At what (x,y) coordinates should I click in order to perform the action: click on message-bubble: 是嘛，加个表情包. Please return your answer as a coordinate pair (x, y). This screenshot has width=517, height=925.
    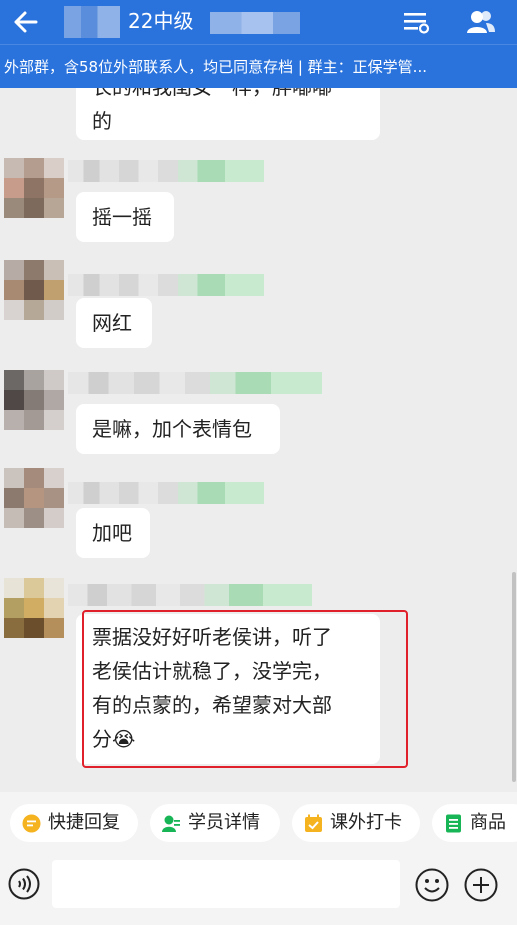
    Looking at the image, I should click on (178, 429).